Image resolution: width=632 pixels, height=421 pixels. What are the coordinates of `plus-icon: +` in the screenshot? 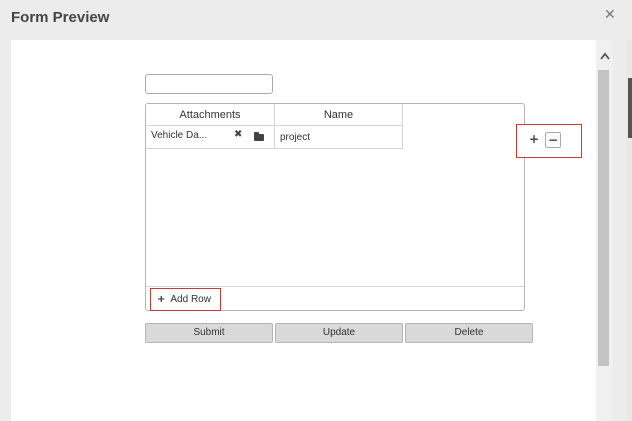 It's located at (161, 299).